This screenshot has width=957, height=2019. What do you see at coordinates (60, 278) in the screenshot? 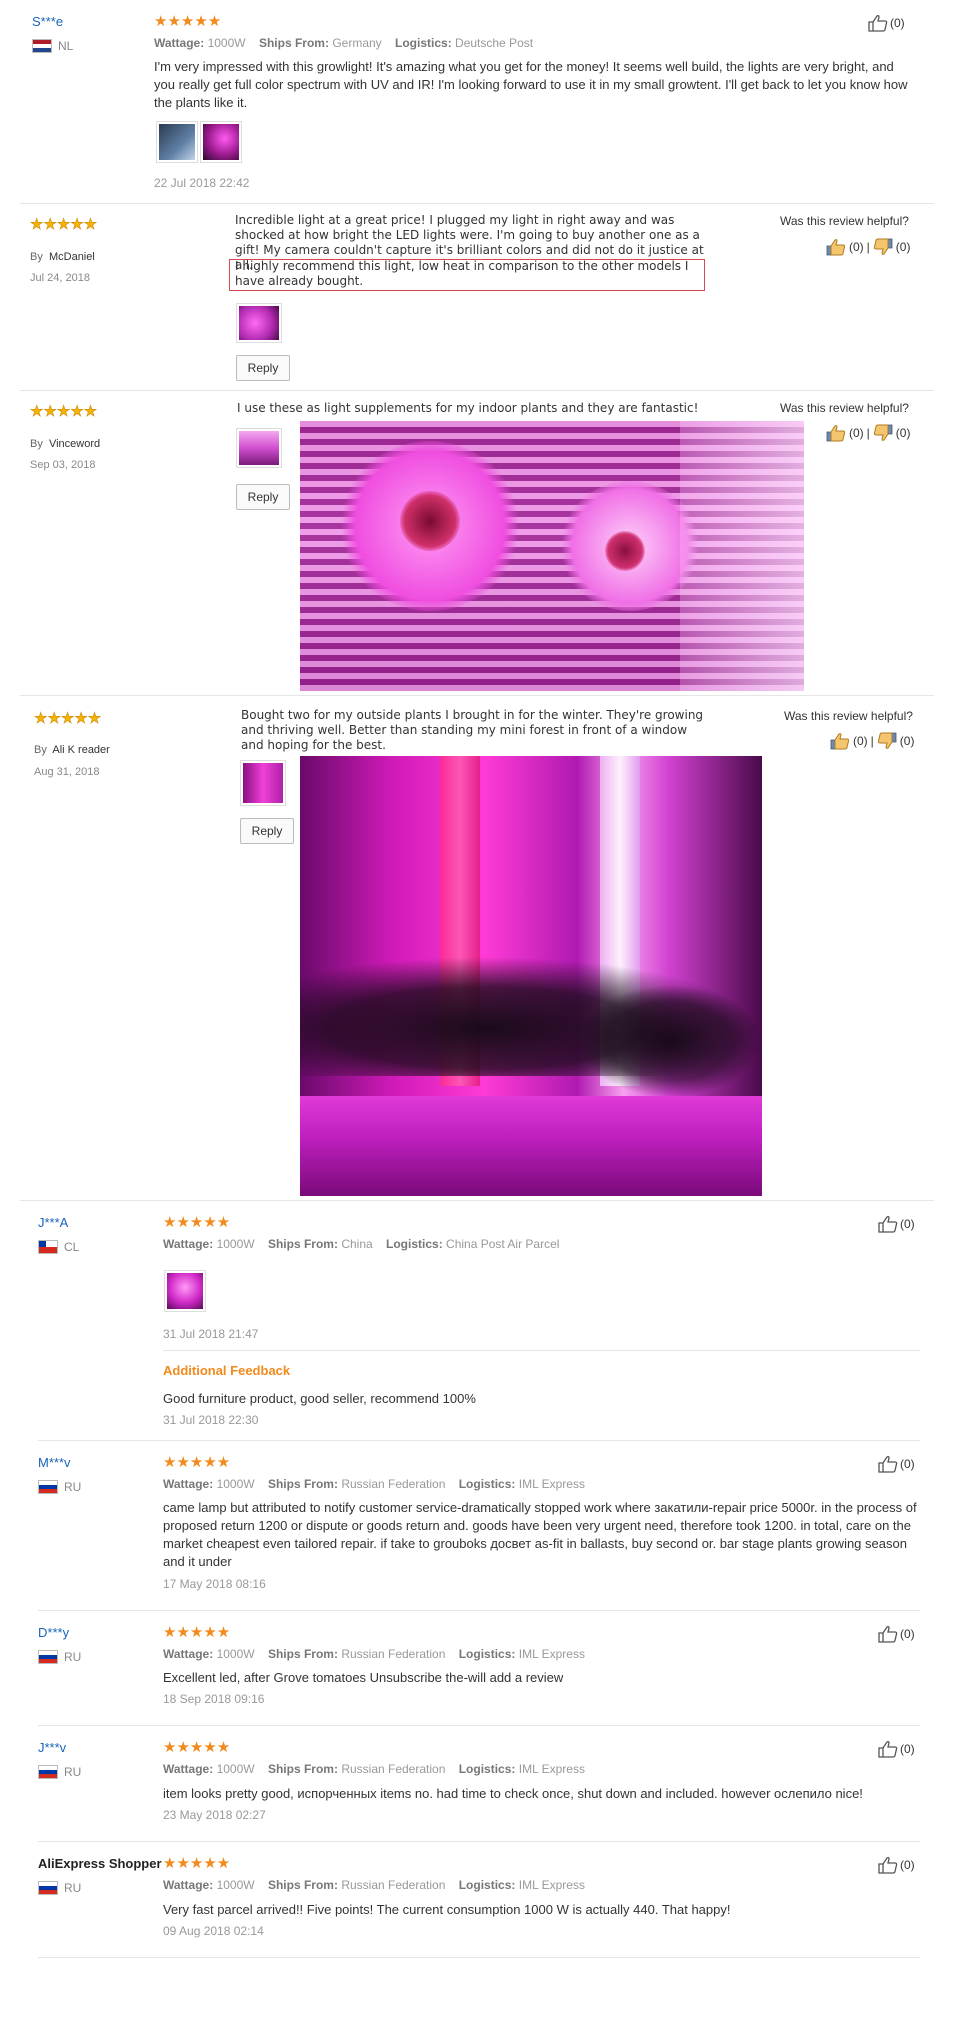
I see `review-date: Jul 24, 2018` at bounding box center [60, 278].